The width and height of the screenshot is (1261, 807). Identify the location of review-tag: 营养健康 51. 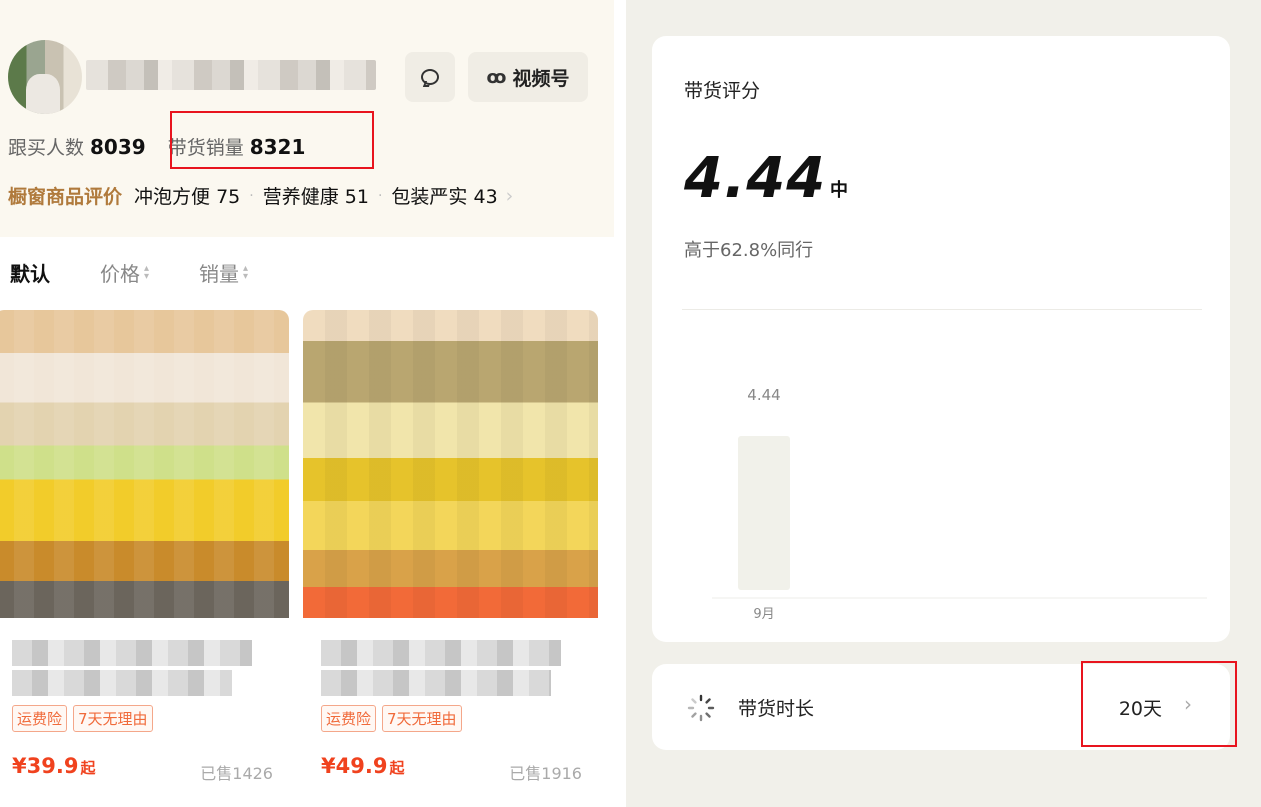
(315, 197).